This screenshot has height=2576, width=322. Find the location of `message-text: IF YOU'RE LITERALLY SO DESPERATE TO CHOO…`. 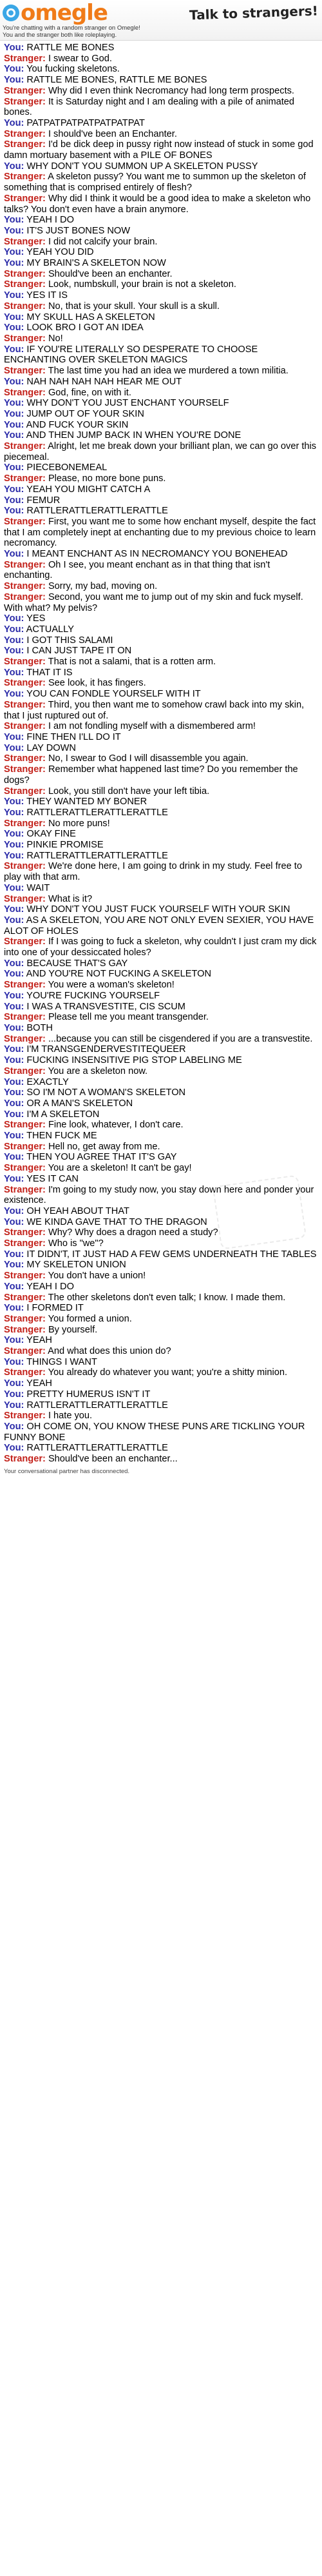

message-text: IF YOU'RE LITERALLY SO DESPERATE TO CHOO… is located at coordinates (131, 355).